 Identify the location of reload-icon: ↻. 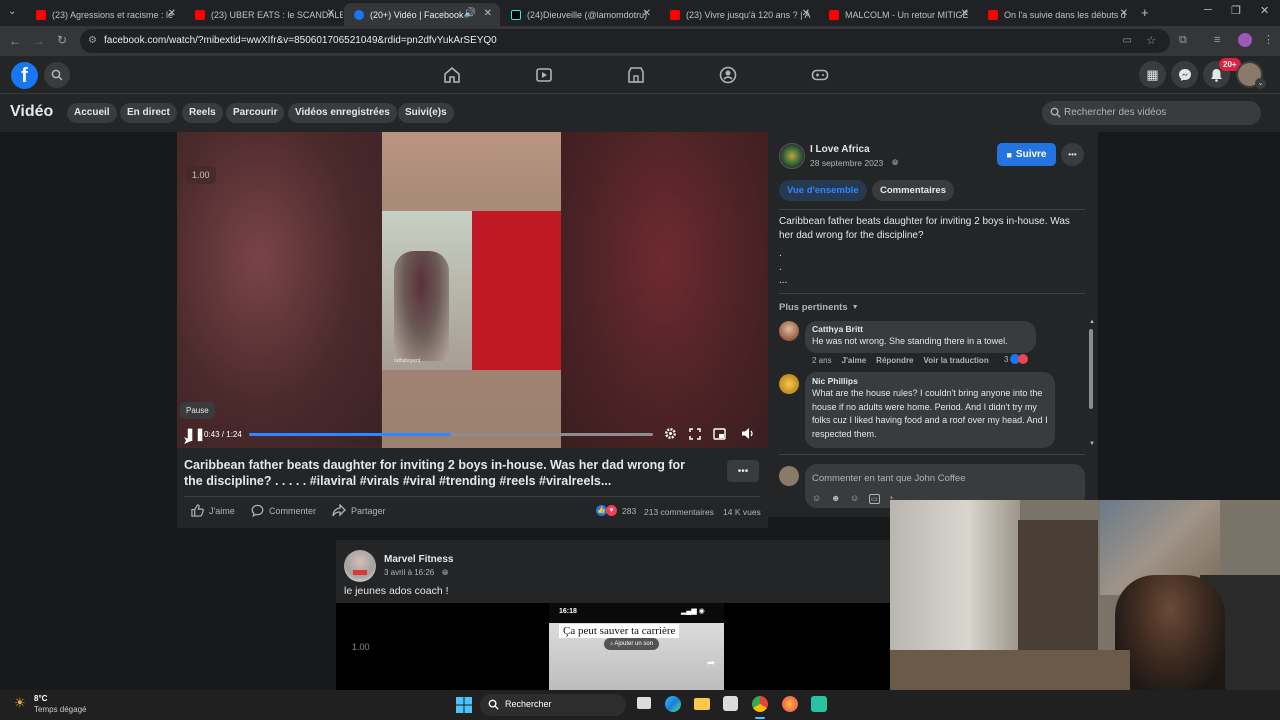
(62, 40).